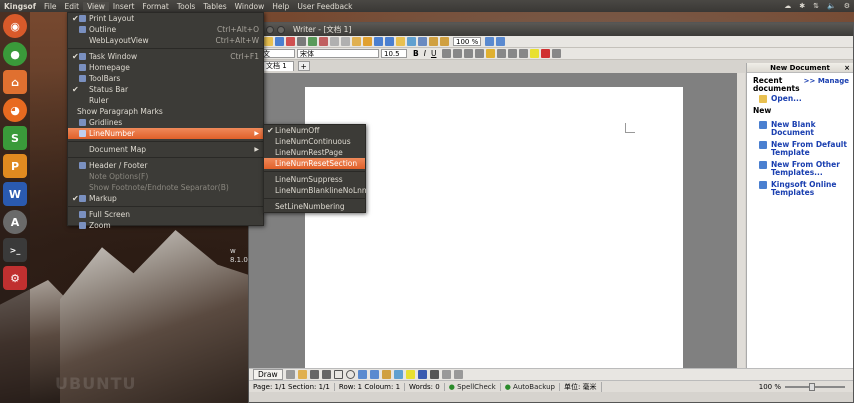 The image size is (854, 403). What do you see at coordinates (826, 81) in the screenshot?
I see `manage-link: >> Manage` at bounding box center [826, 81].